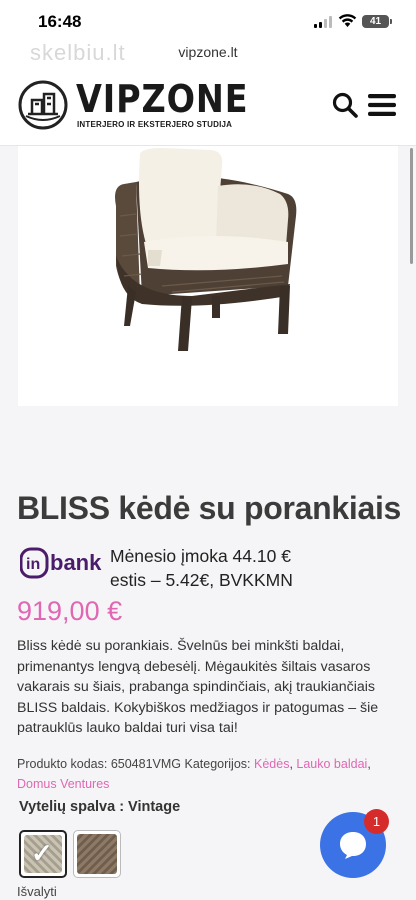 This screenshot has height=900, width=416. What do you see at coordinates (206, 249) in the screenshot?
I see `chair-image` at bounding box center [206, 249].